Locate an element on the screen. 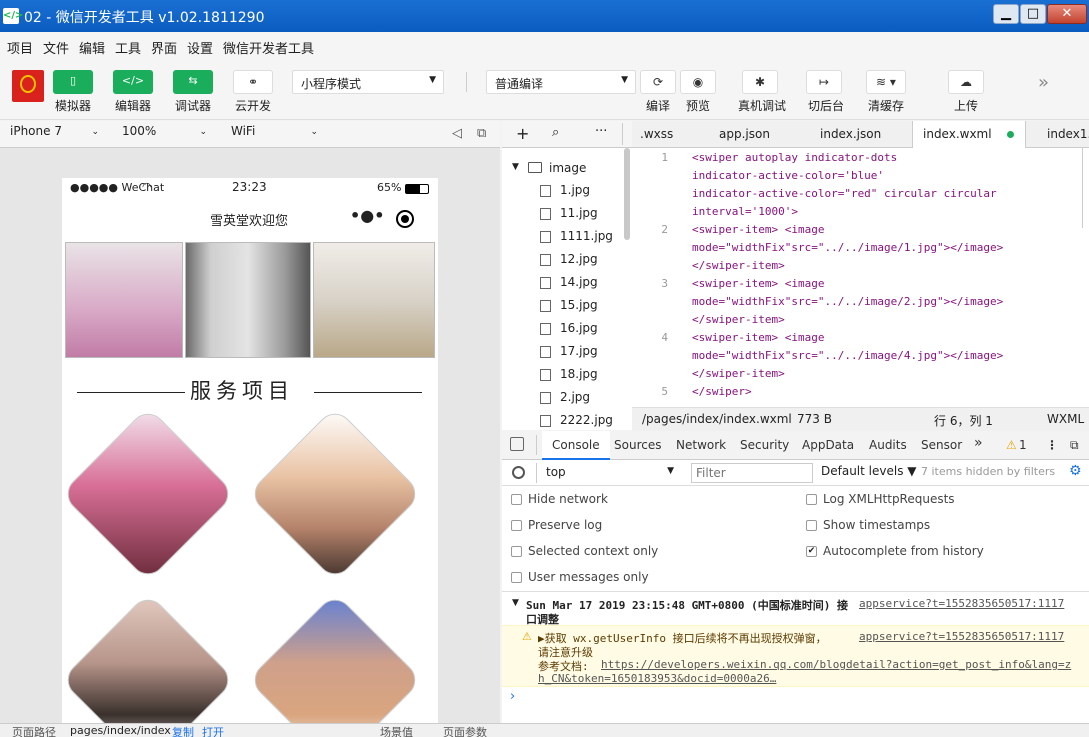  more-dots-icon: •●• is located at coordinates (367, 215).